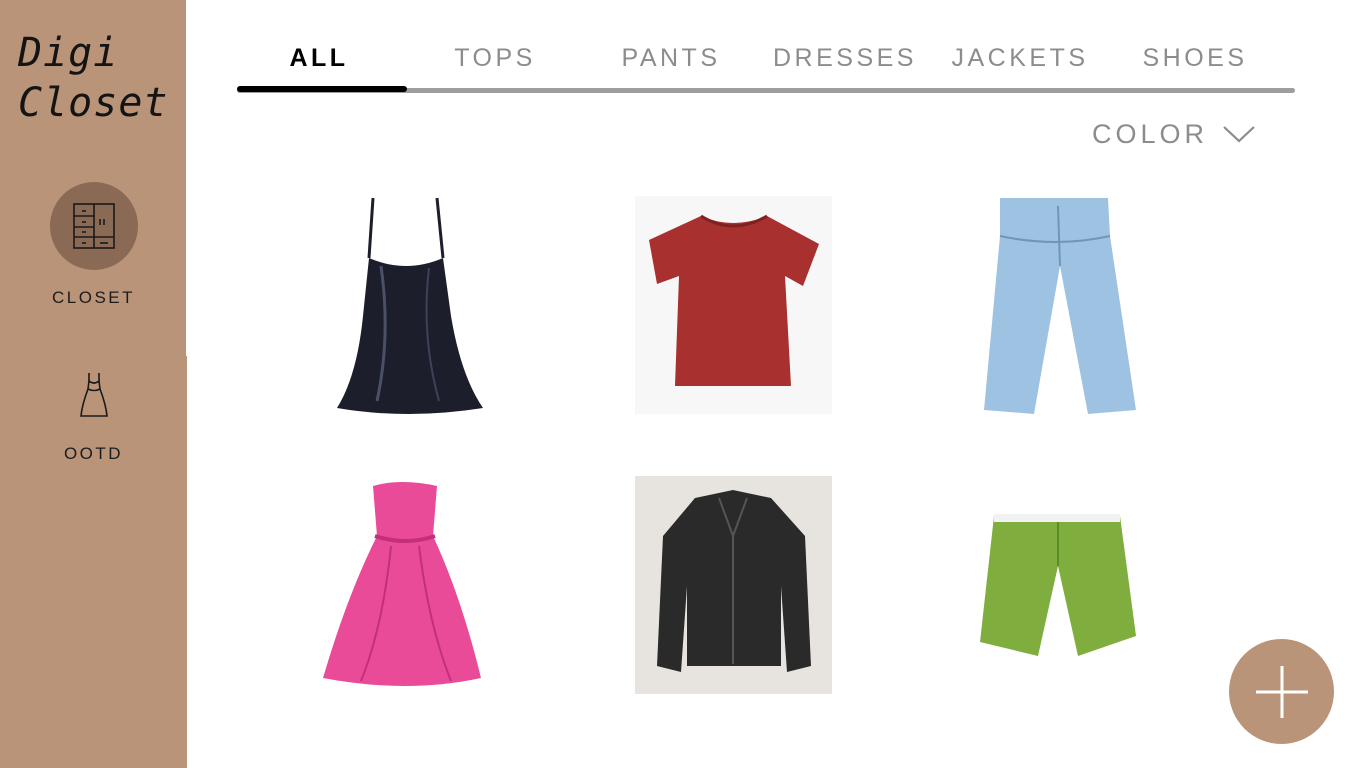 The height and width of the screenshot is (768, 1366). I want to click on pink-dress-image, so click(409, 585).